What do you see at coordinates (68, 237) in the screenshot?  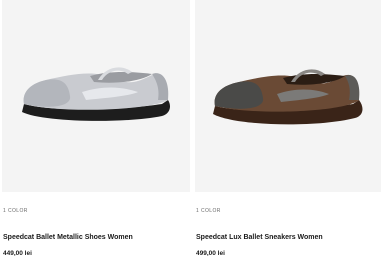 I see `product-name: Speedcat Ballet Metallic Shoes Women` at bounding box center [68, 237].